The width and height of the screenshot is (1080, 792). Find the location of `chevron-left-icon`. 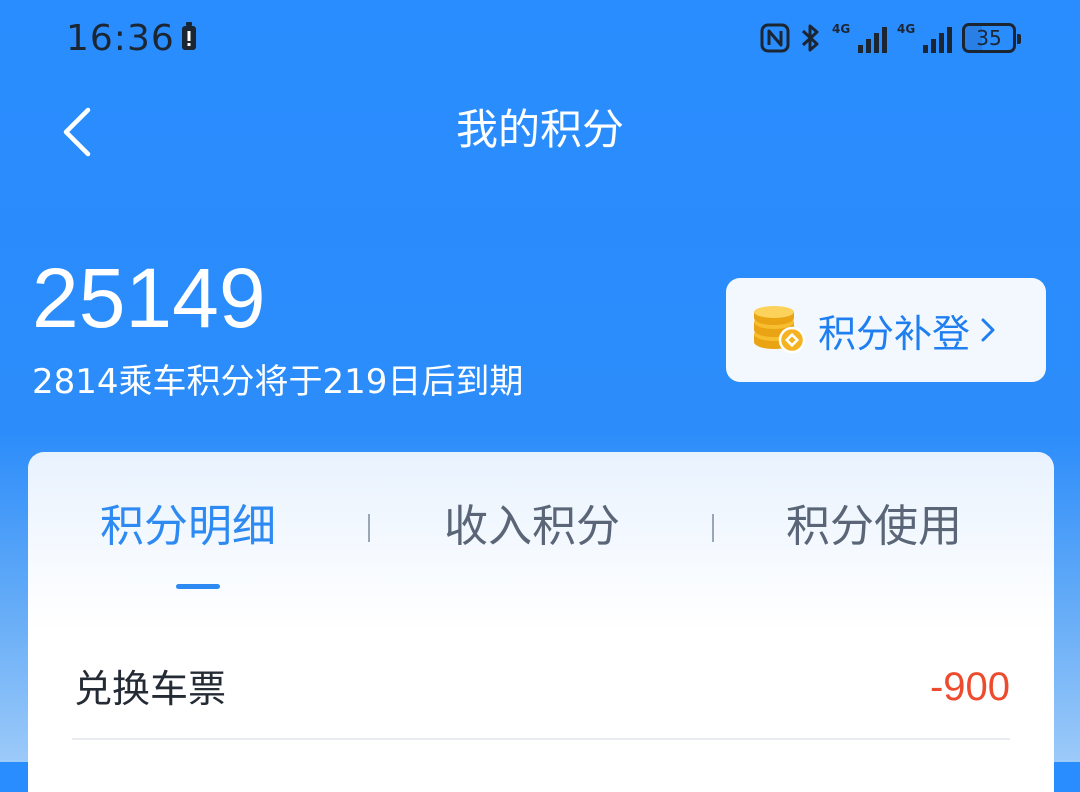

chevron-left-icon is located at coordinates (77, 132).